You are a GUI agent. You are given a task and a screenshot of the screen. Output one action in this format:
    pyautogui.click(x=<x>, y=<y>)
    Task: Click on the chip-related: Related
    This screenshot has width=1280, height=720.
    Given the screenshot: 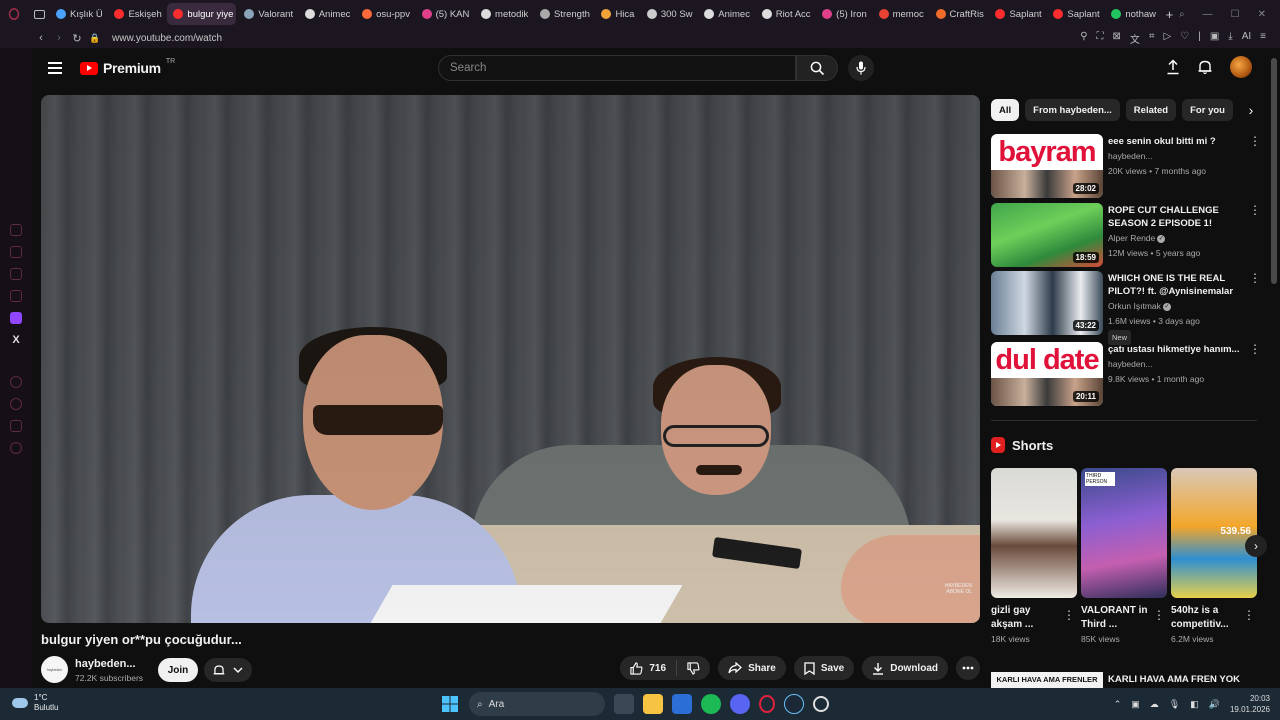 What is the action you would take?
    pyautogui.click(x=1151, y=110)
    